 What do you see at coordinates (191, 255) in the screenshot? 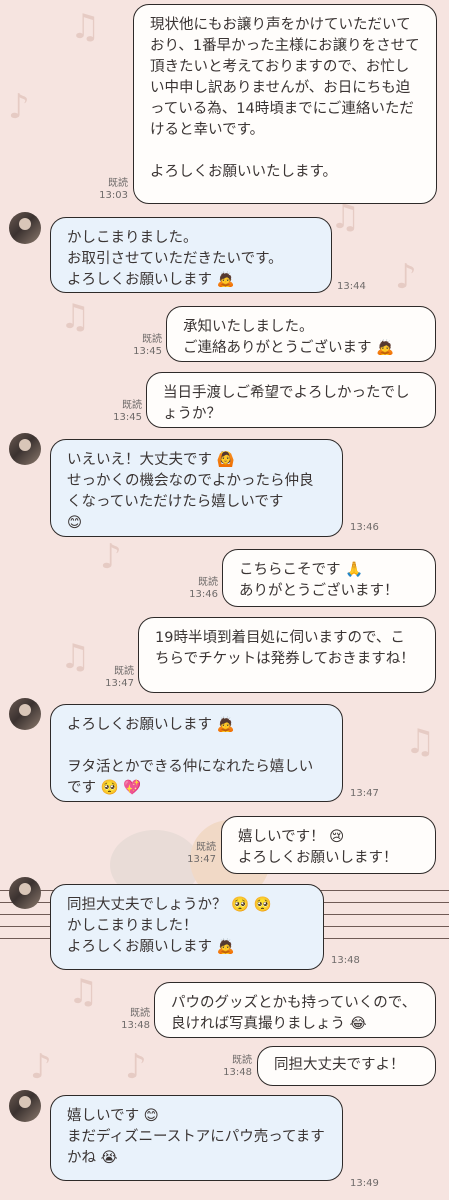
I see `incoming-message: かしこまりました。 お取引させていただきたいです。 よろしくお願いします 🙇` at bounding box center [191, 255].